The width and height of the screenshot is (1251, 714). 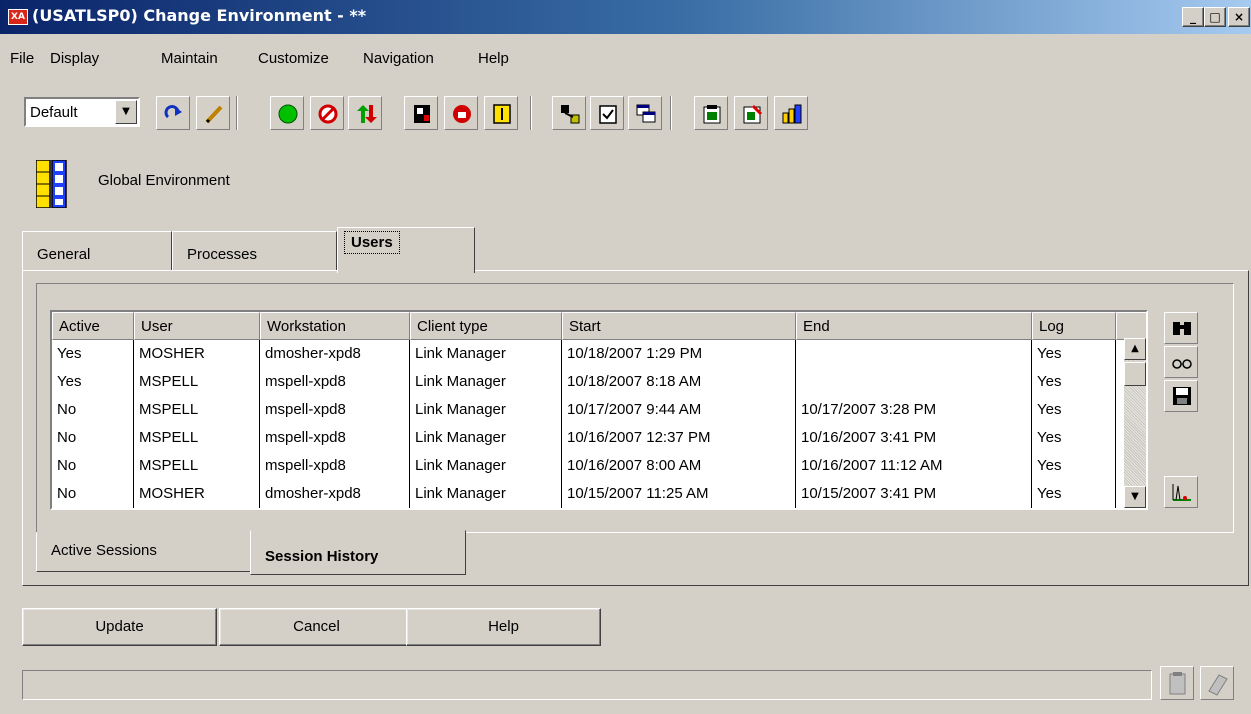 What do you see at coordinates (1135, 423) in the screenshot?
I see `table-scrollbar: ▲ ▼` at bounding box center [1135, 423].